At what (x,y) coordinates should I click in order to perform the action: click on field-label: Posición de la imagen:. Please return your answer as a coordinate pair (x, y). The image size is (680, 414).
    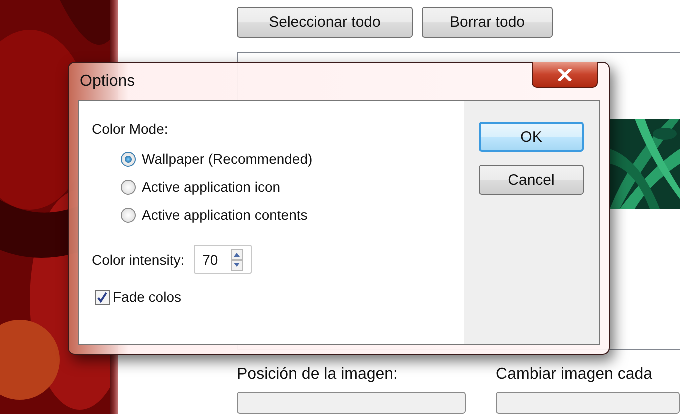
    Looking at the image, I should click on (318, 375).